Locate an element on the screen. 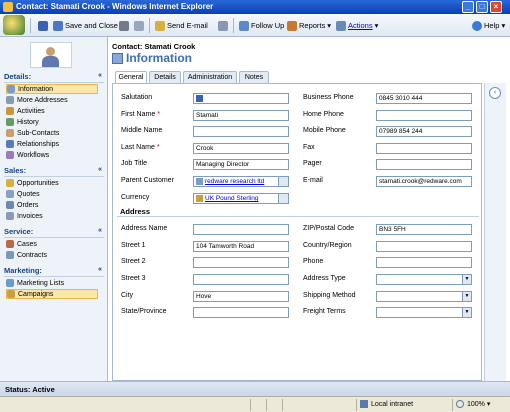 This screenshot has height=412, width=510. currency-icon is located at coordinates (199, 198).